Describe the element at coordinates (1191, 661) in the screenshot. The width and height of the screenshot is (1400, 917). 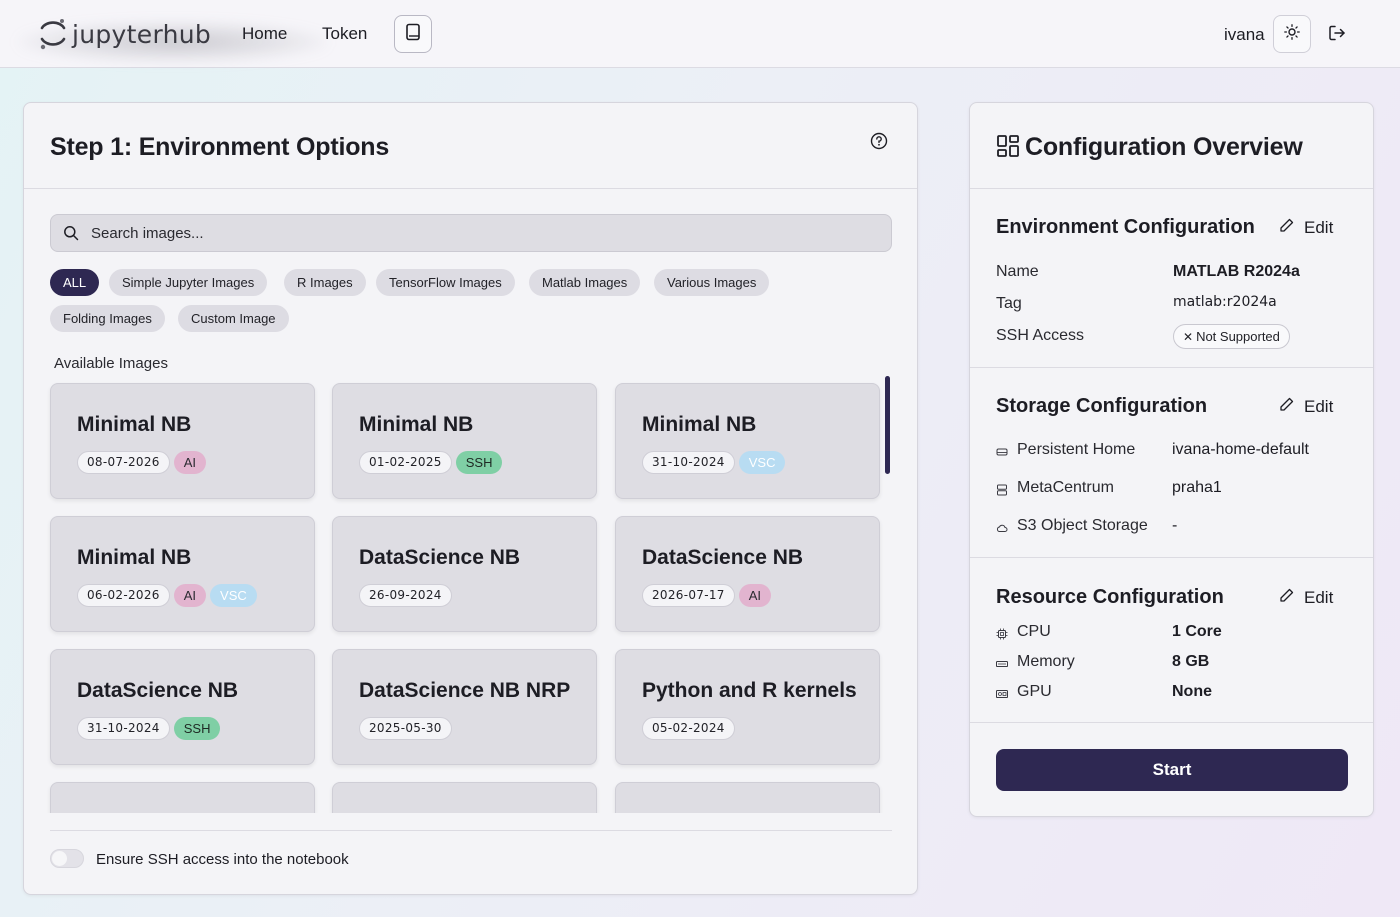
I see `memory-value: 8 GB` at that location.